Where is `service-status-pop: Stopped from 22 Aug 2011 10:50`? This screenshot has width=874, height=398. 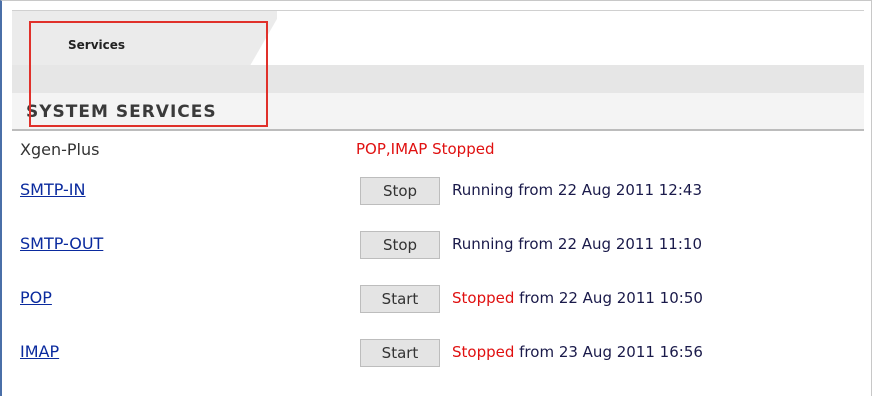 service-status-pop: Stopped from 22 Aug 2011 10:50 is located at coordinates (577, 298).